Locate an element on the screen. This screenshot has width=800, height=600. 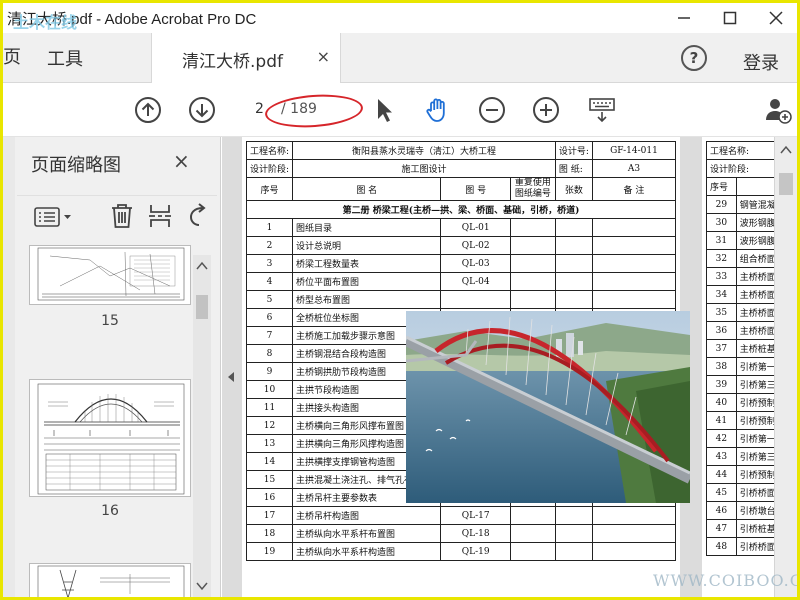
row-no: 5 is located at coordinates (269, 299).